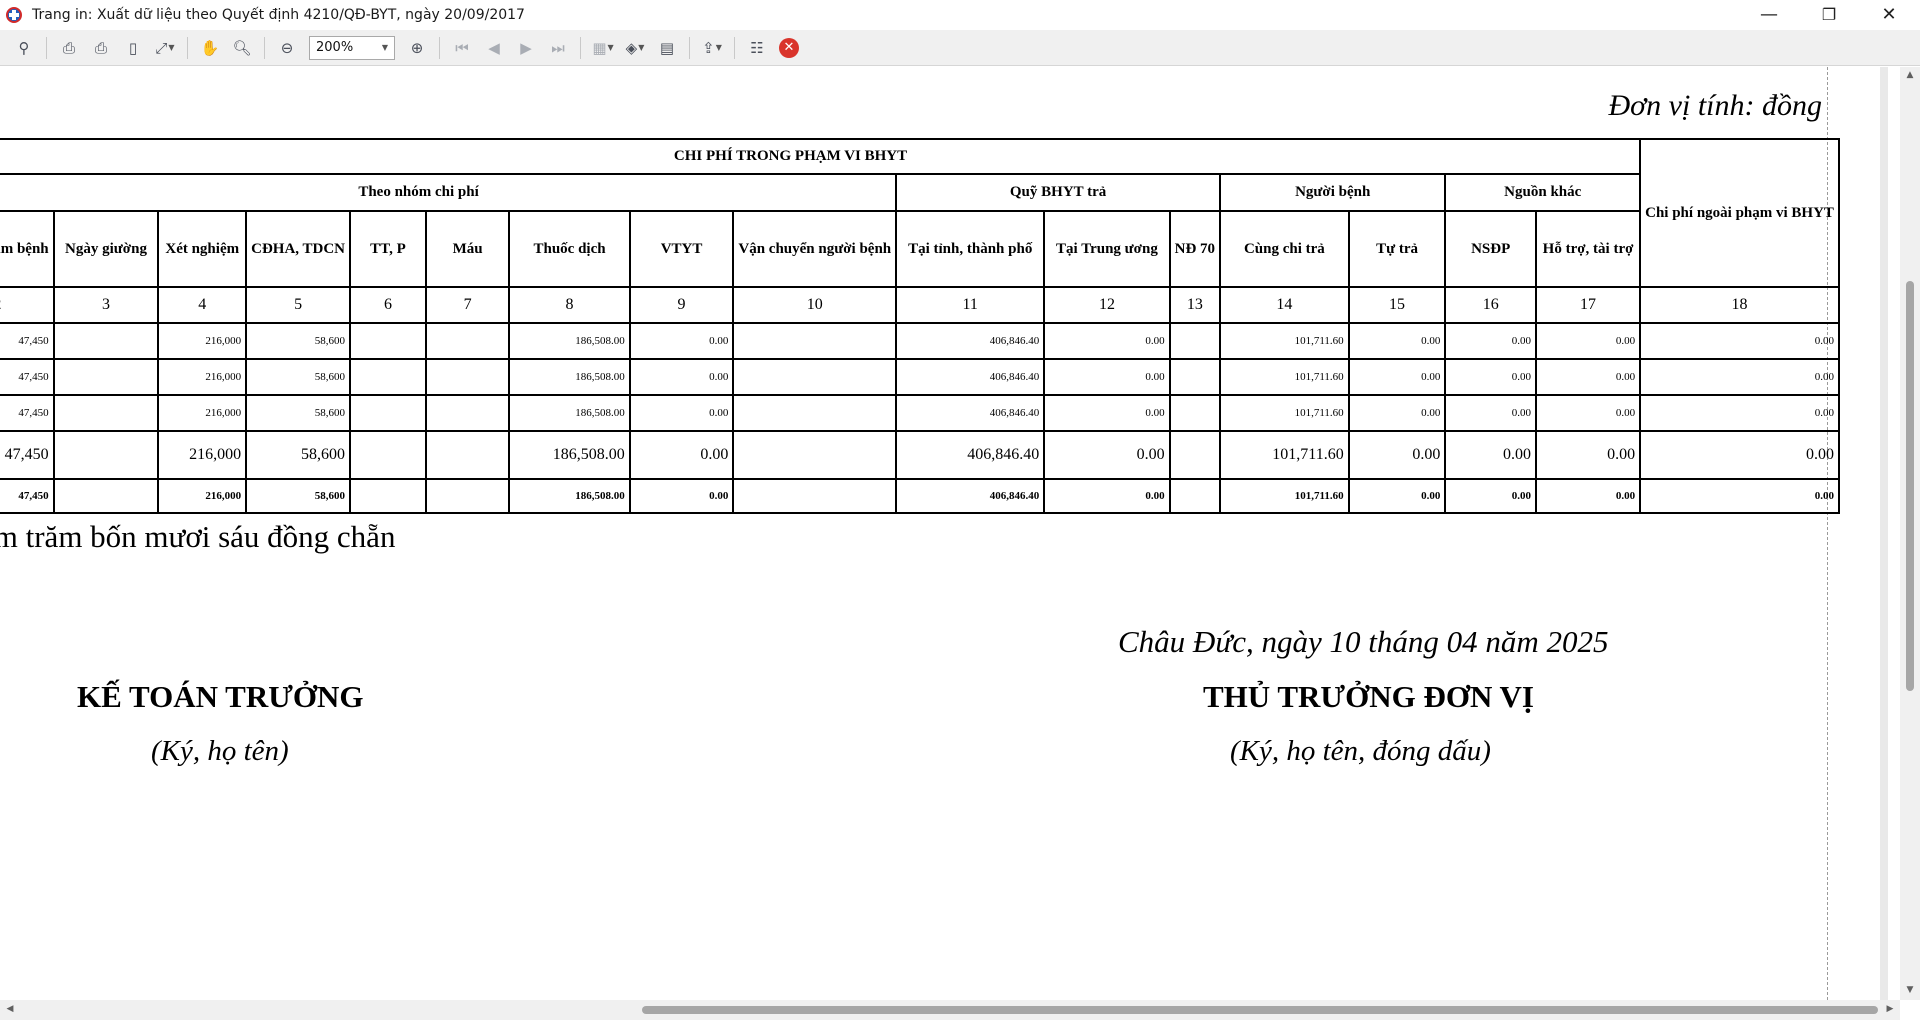 The image size is (1920, 1020). Describe the element at coordinates (569, 305) in the screenshot. I see `index-cell: 8` at that location.